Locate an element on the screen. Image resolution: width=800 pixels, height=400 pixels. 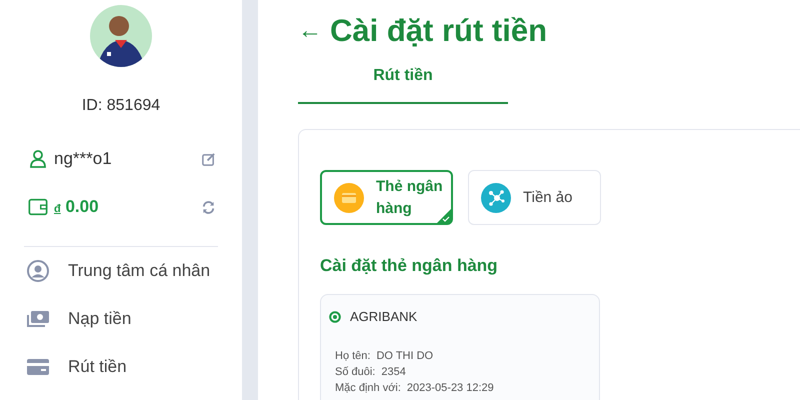
bank-card: AGRIBANK Họ tên: DO THI DO Số đuôi: 2354 Mặc định với: 2023-05-23 12:29 is located at coordinates (460, 347).